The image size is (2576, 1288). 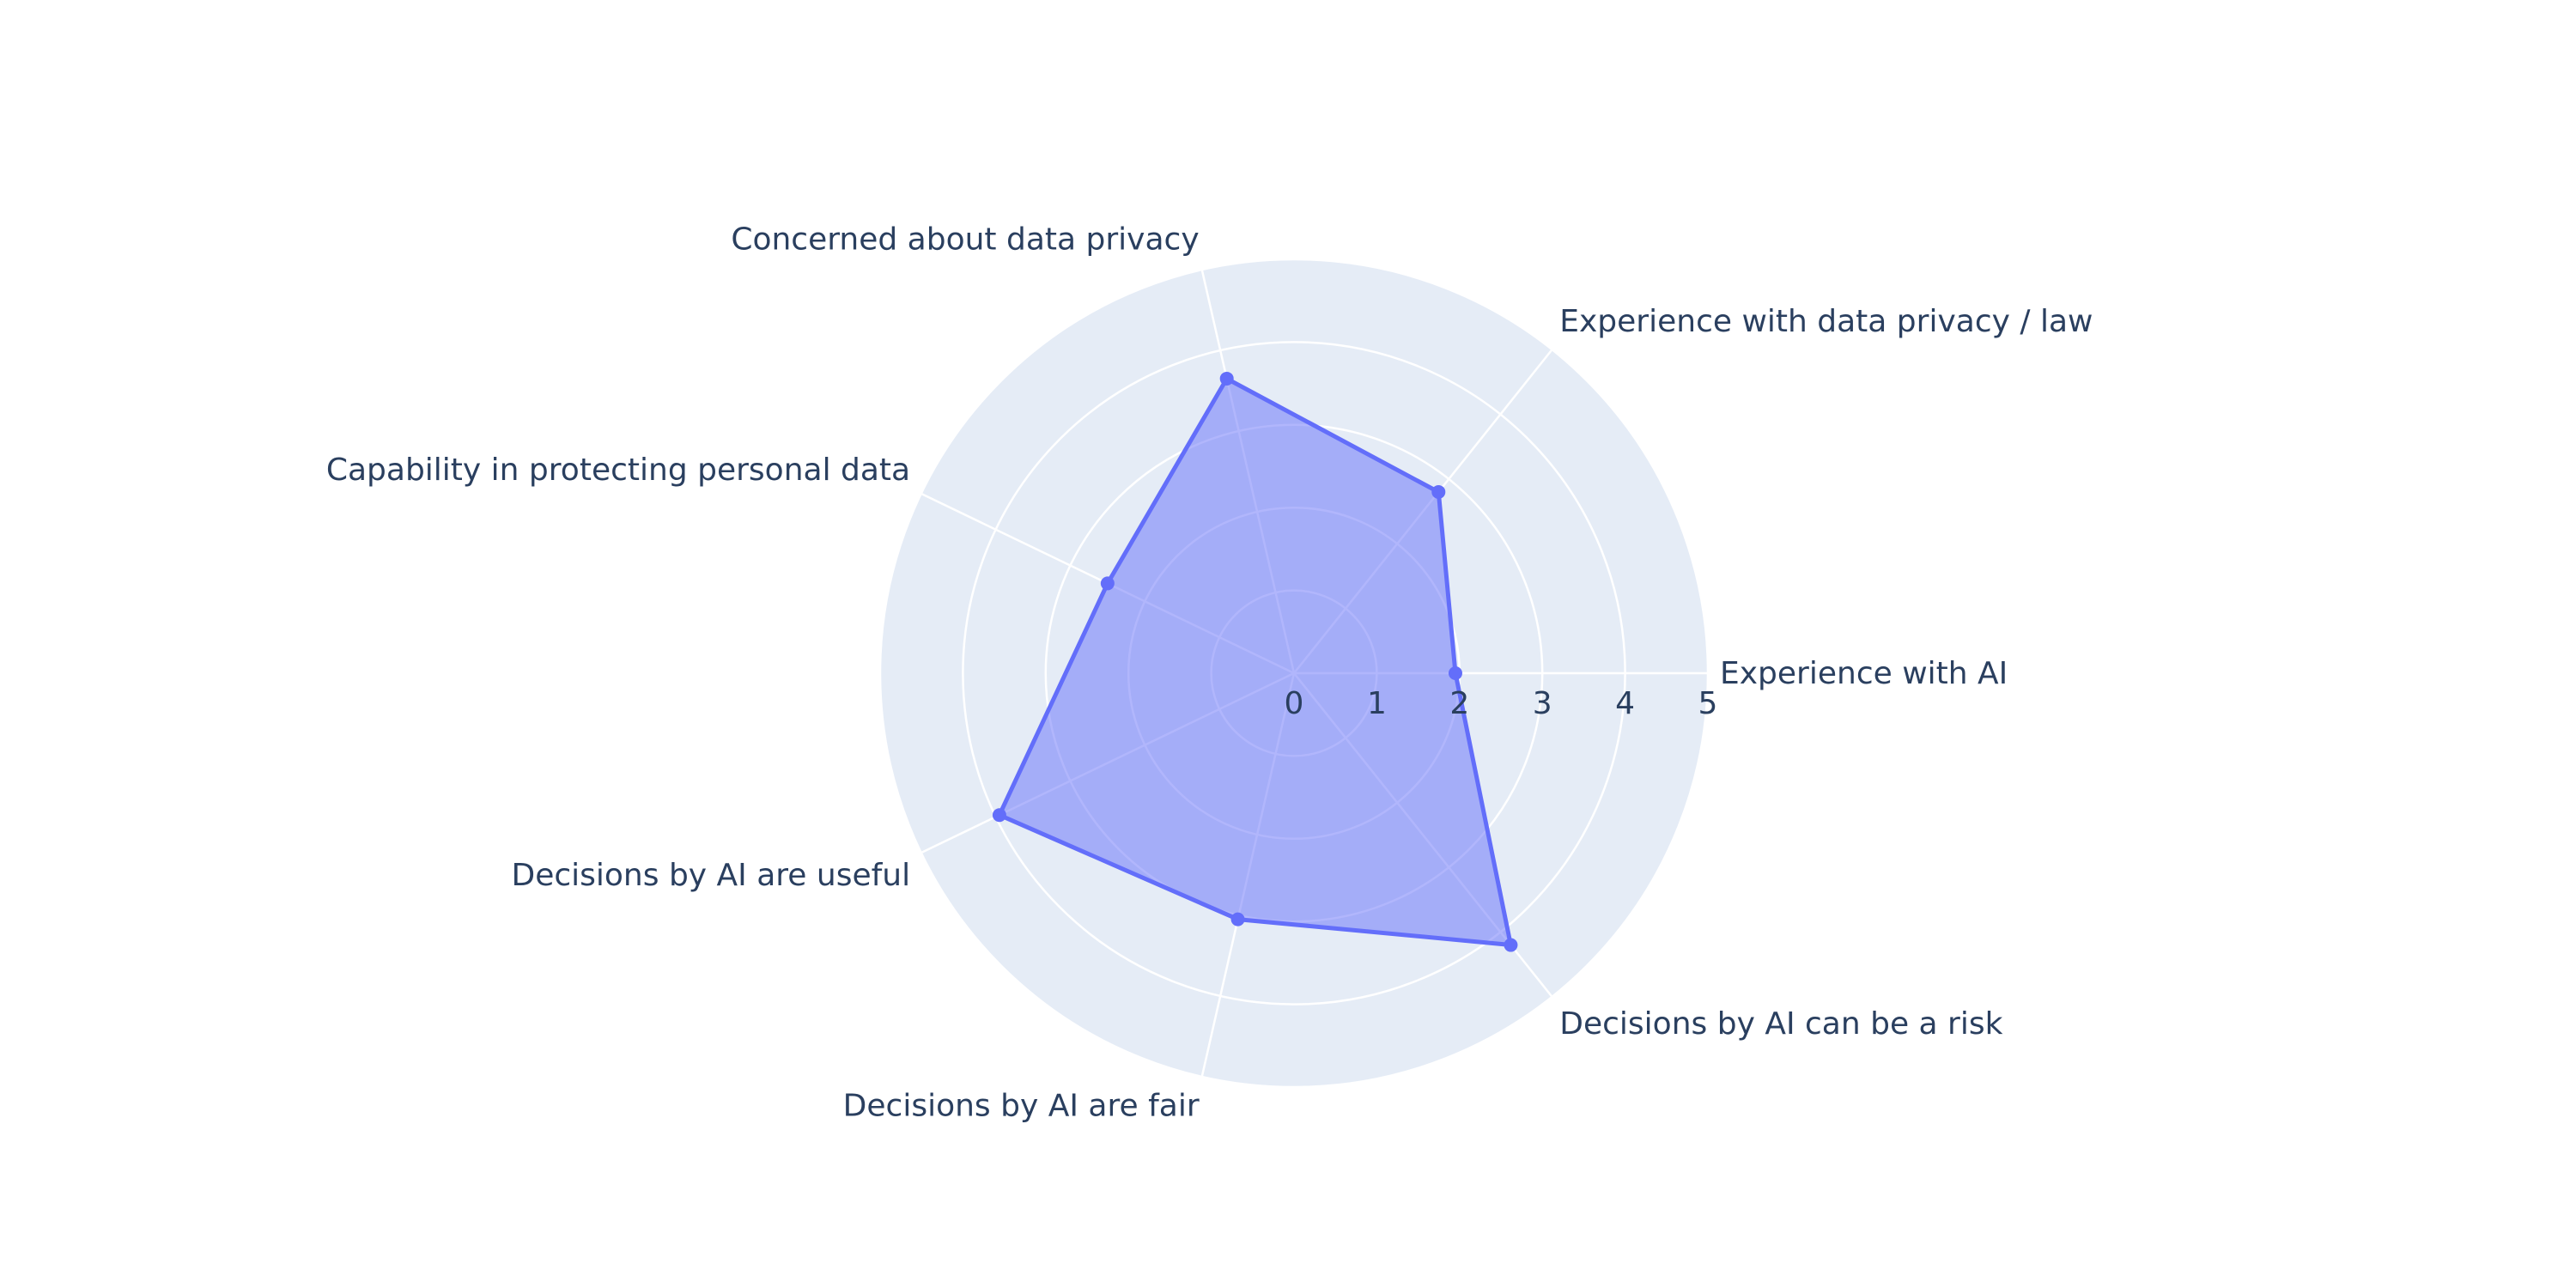 I want to click on radial-tick-4: 4, so click(x=1625, y=704).